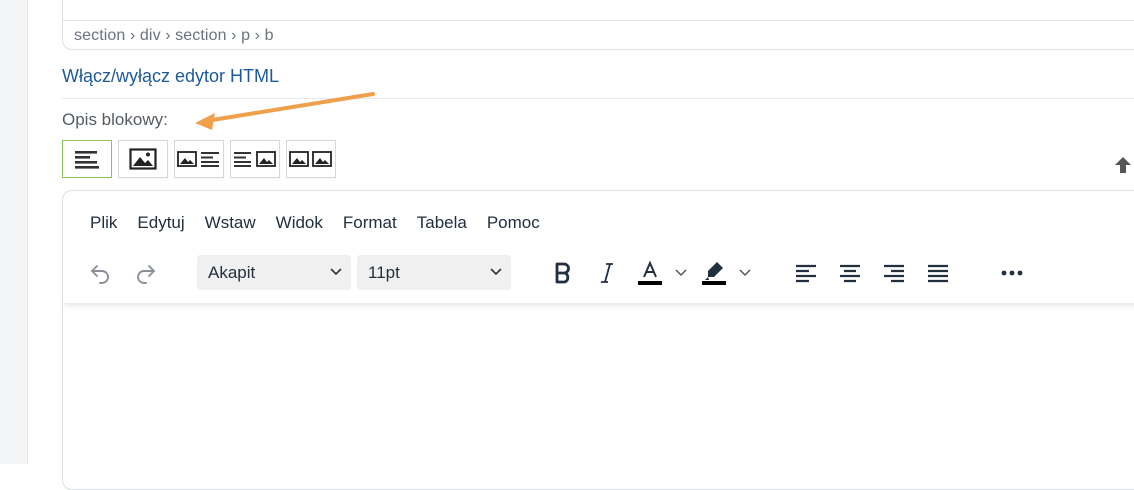 The image size is (1134, 490). I want to click on text-left-image-right-icon, so click(255, 159).